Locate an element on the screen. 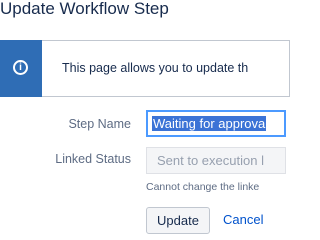  linked-status-label: Linked Status is located at coordinates (93, 159).